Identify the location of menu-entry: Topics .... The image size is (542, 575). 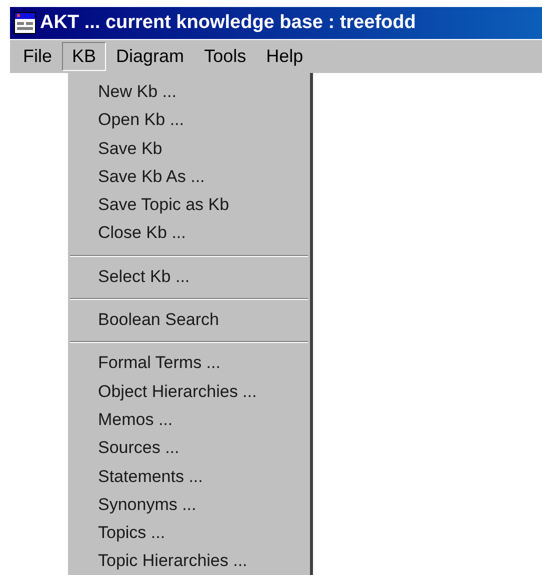
(189, 533).